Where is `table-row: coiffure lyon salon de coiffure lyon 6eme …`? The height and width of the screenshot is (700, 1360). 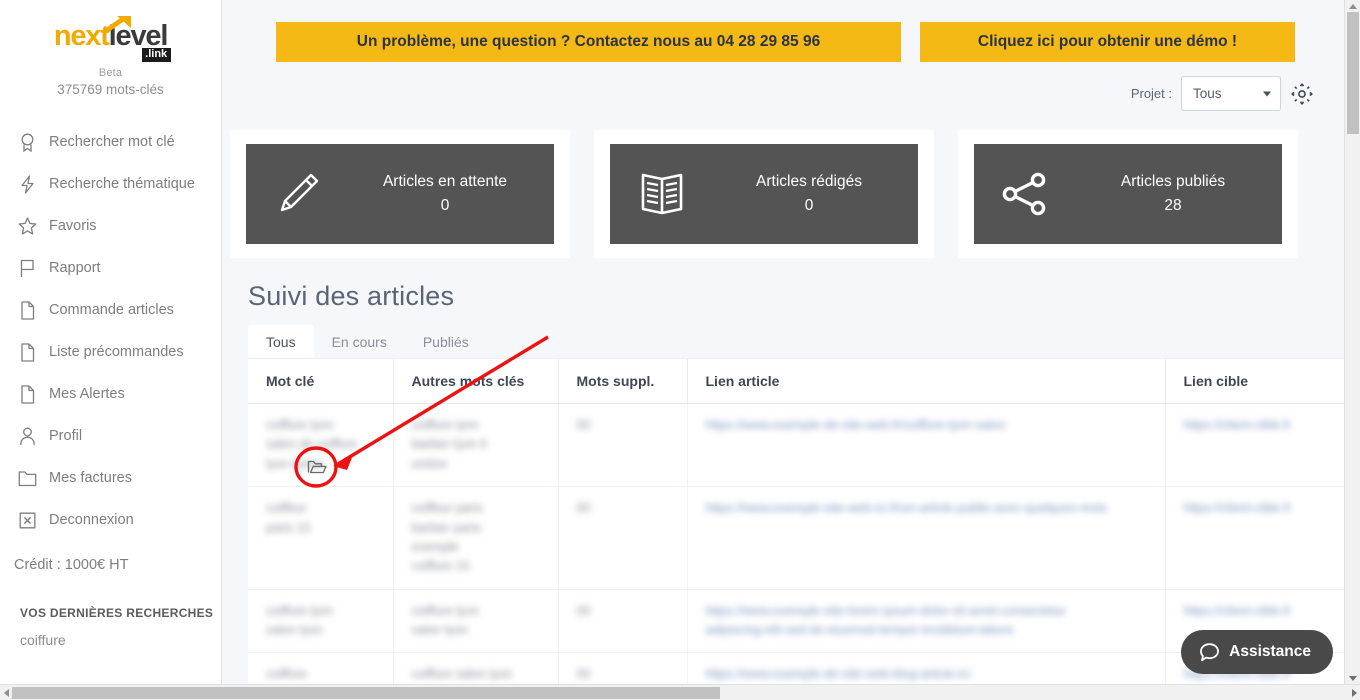 table-row: coiffure lyon salon de coiffure lyon 6eme … is located at coordinates (796, 445).